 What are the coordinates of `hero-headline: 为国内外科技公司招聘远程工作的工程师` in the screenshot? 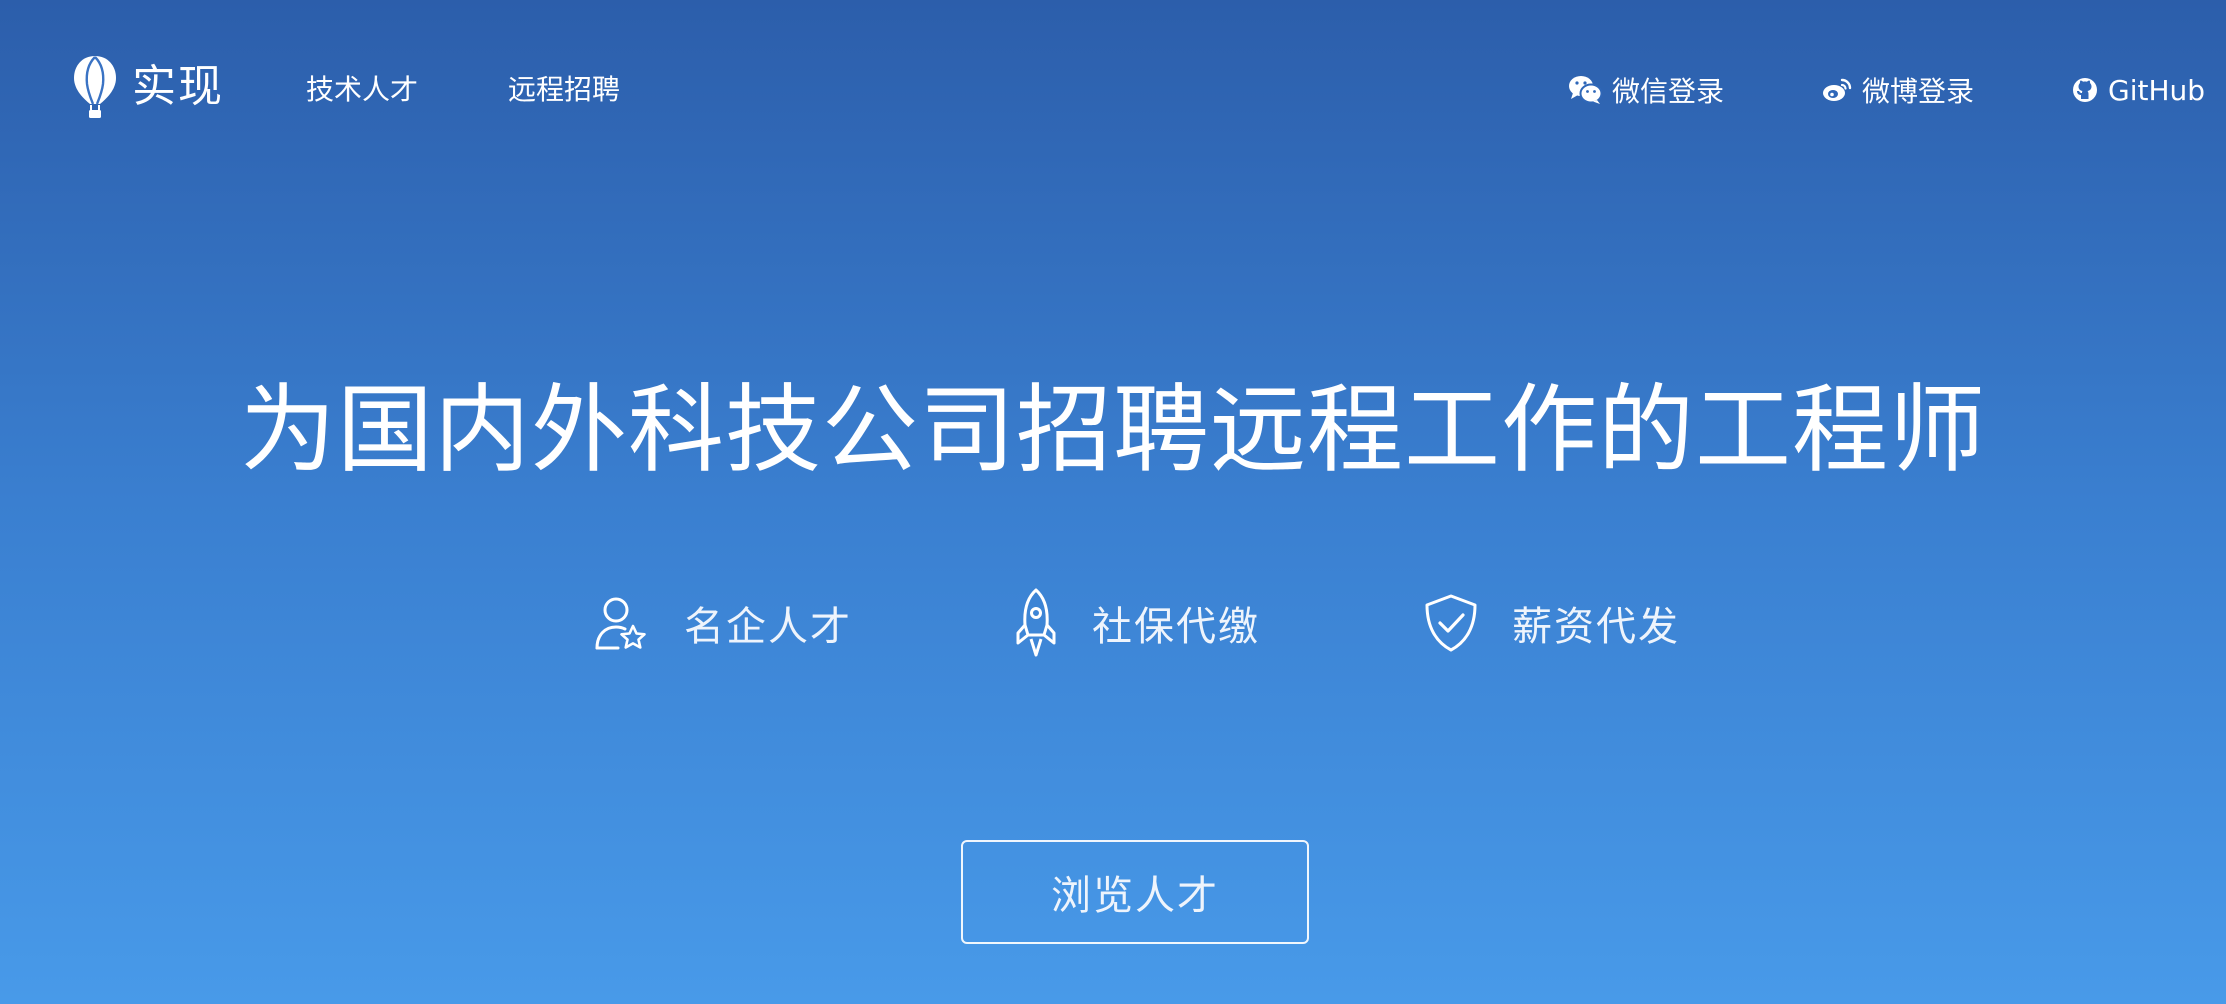 It's located at (1113, 430).